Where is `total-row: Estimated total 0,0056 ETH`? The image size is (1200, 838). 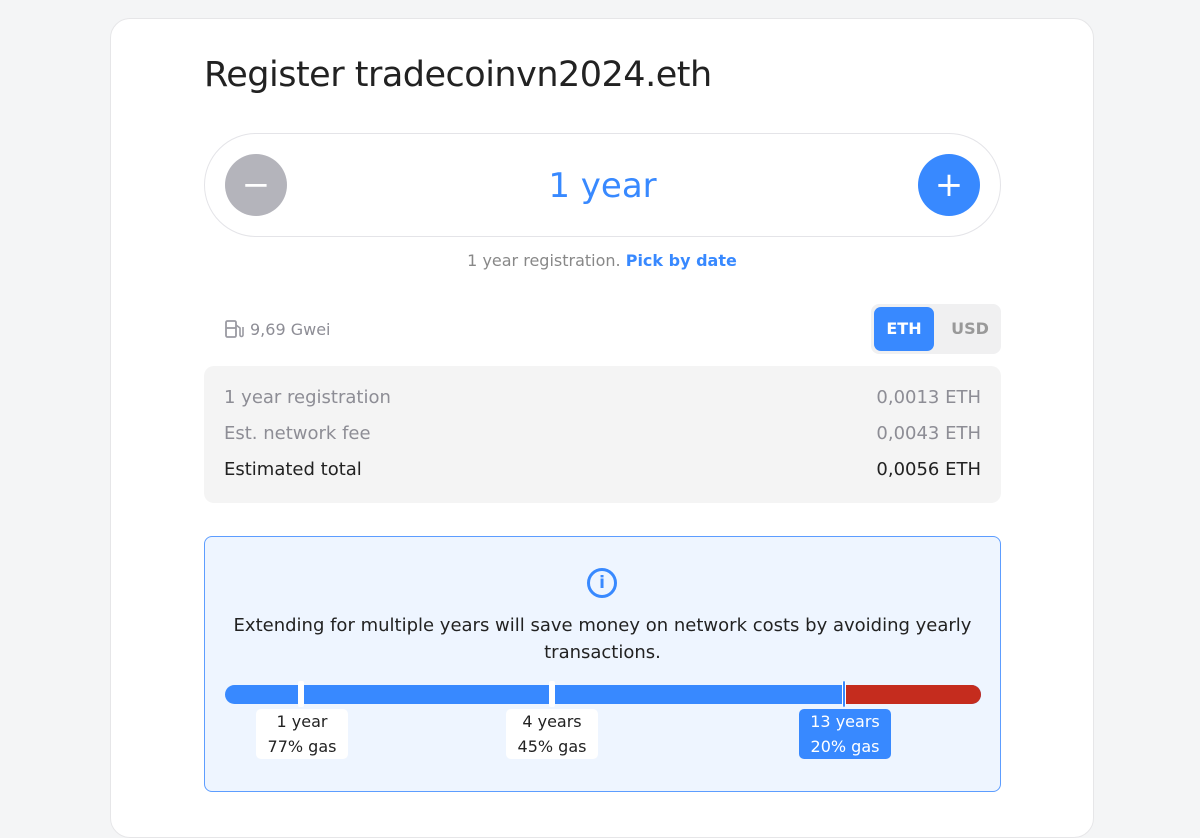 total-row: Estimated total 0,0056 ETH is located at coordinates (602, 469).